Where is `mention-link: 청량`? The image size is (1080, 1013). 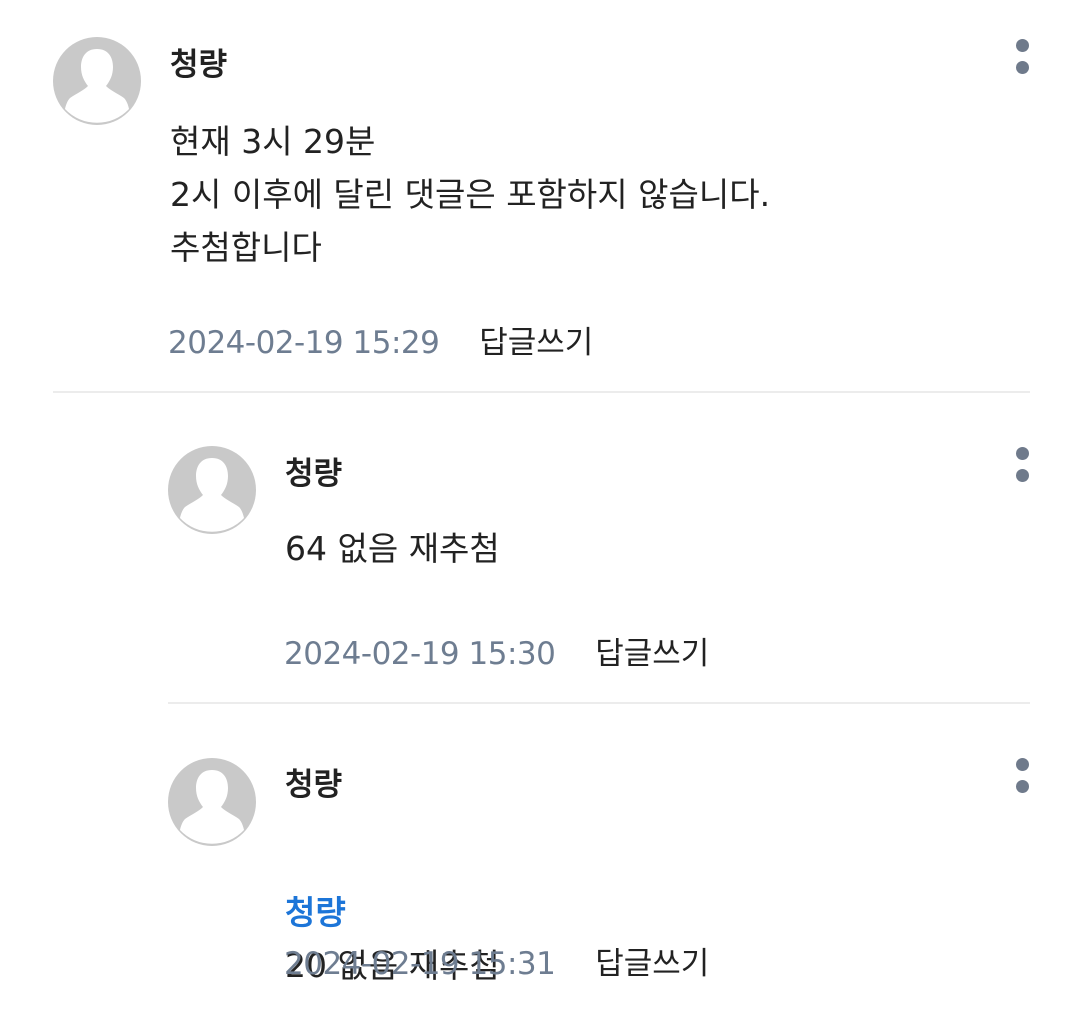
mention-link: 청량 is located at coordinates (315, 912).